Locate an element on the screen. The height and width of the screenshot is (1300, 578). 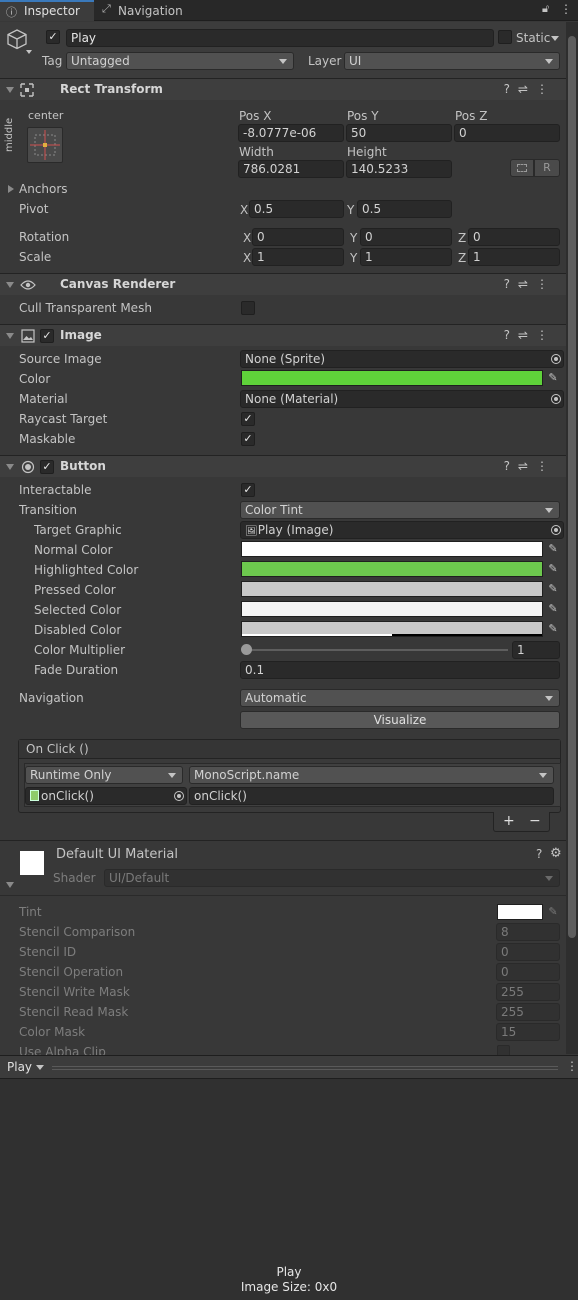
rotation-x-input: 0 is located at coordinates (298, 237).